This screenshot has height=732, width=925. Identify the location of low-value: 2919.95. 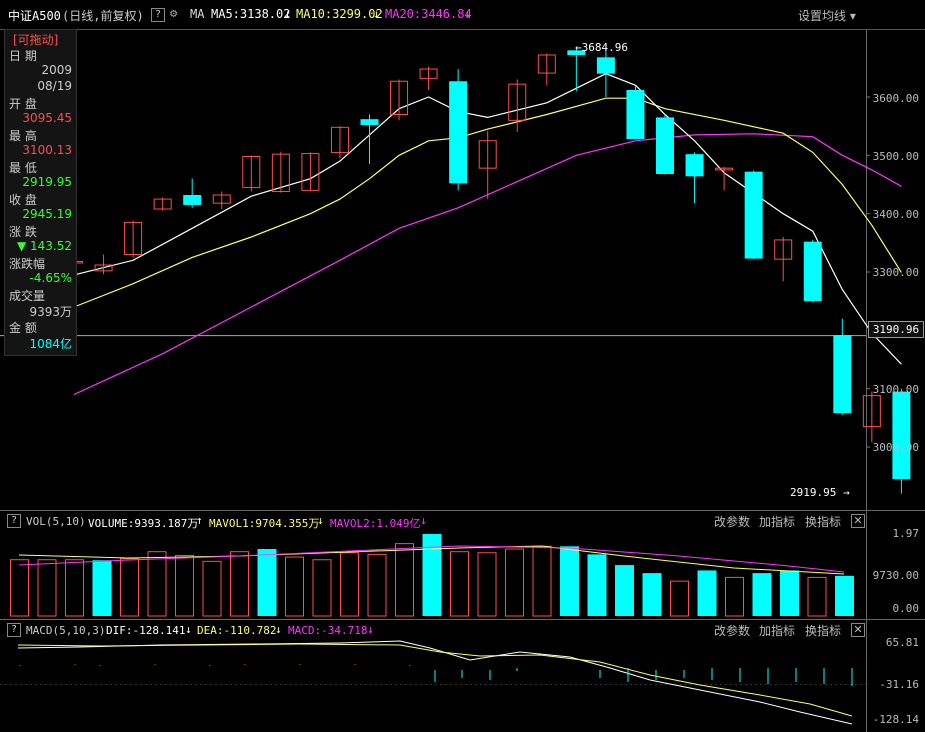
(47, 182).